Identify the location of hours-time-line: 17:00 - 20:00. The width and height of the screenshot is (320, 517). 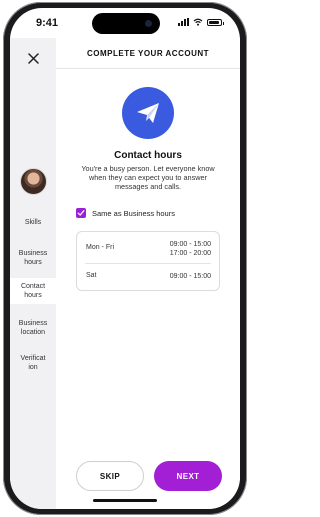
(190, 253).